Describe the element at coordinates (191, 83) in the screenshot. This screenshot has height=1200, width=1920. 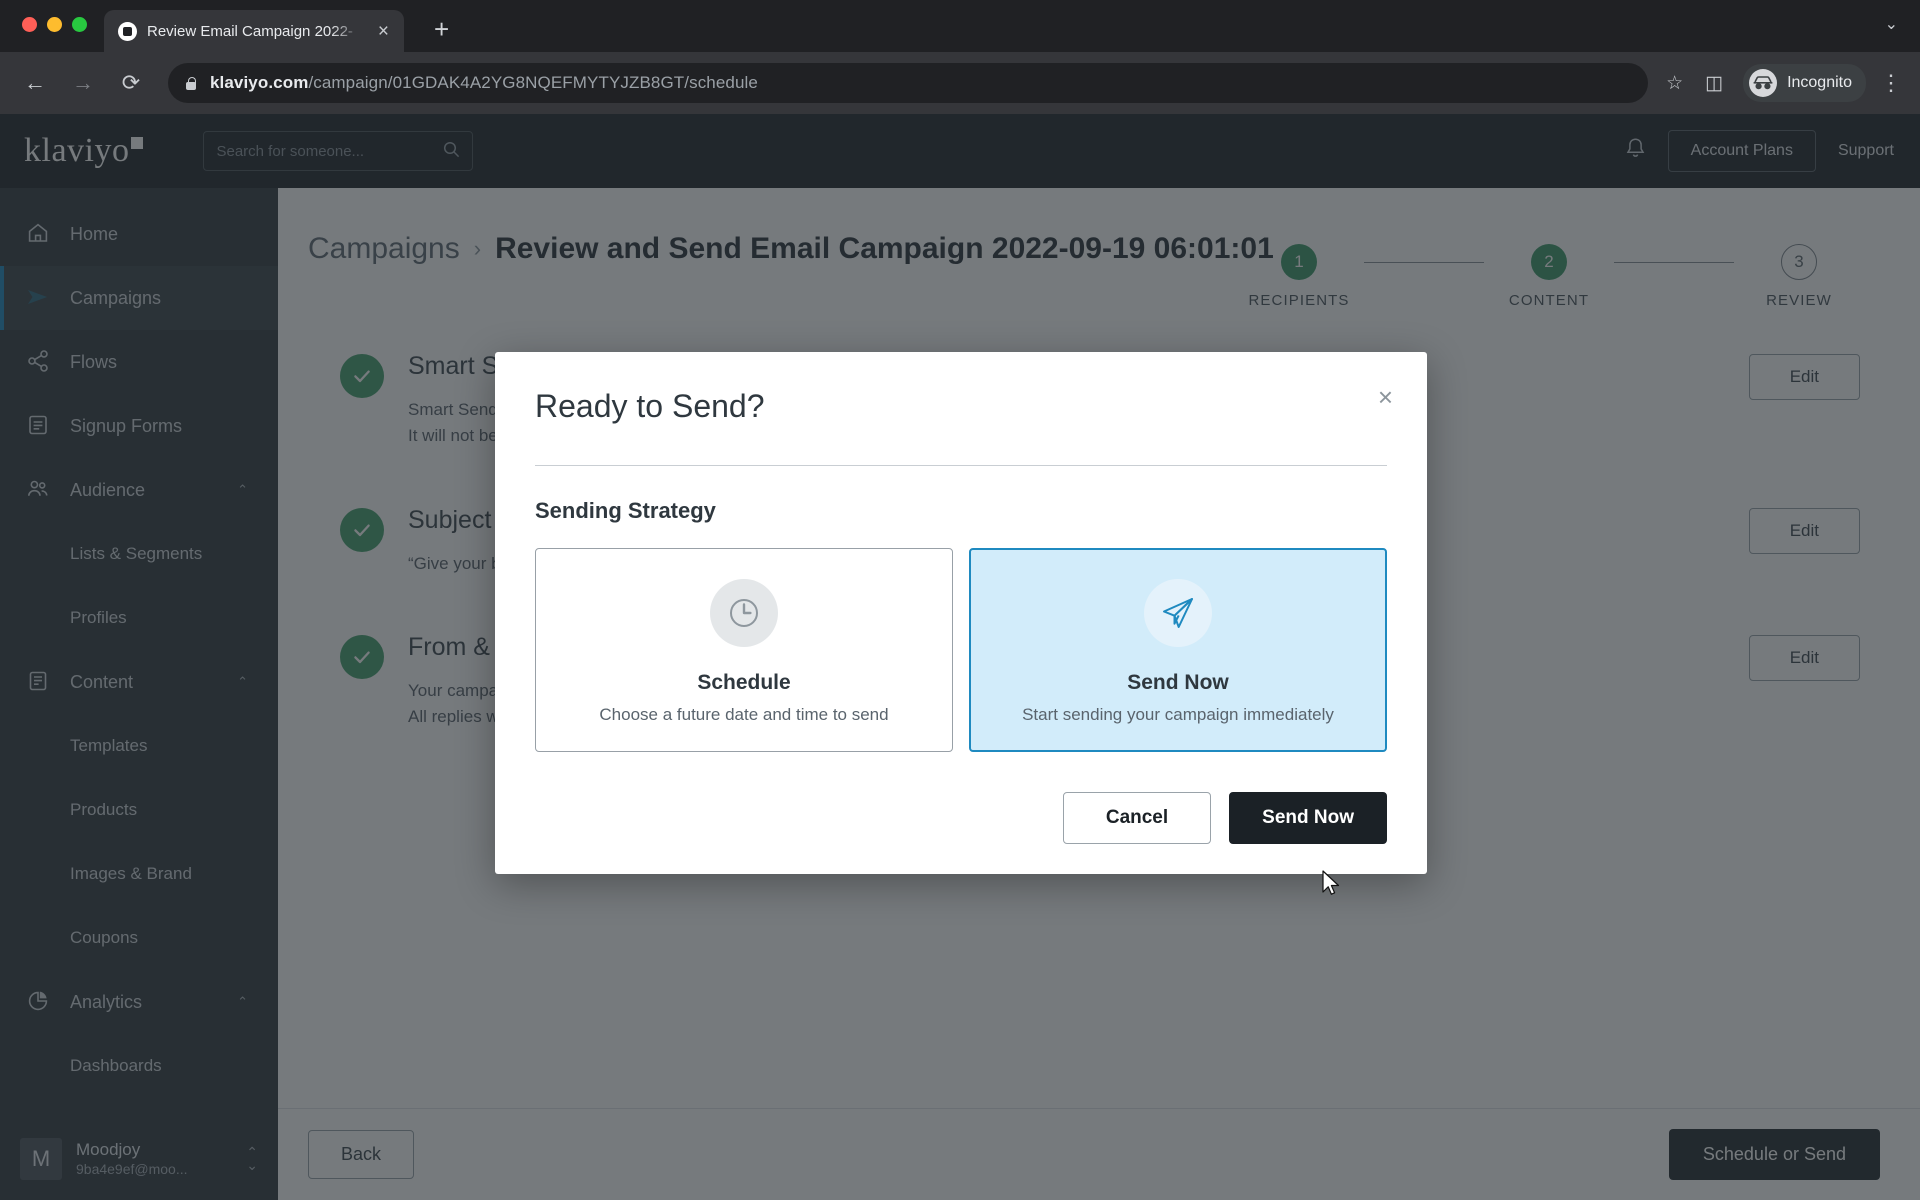
I see `lock-icon` at that location.